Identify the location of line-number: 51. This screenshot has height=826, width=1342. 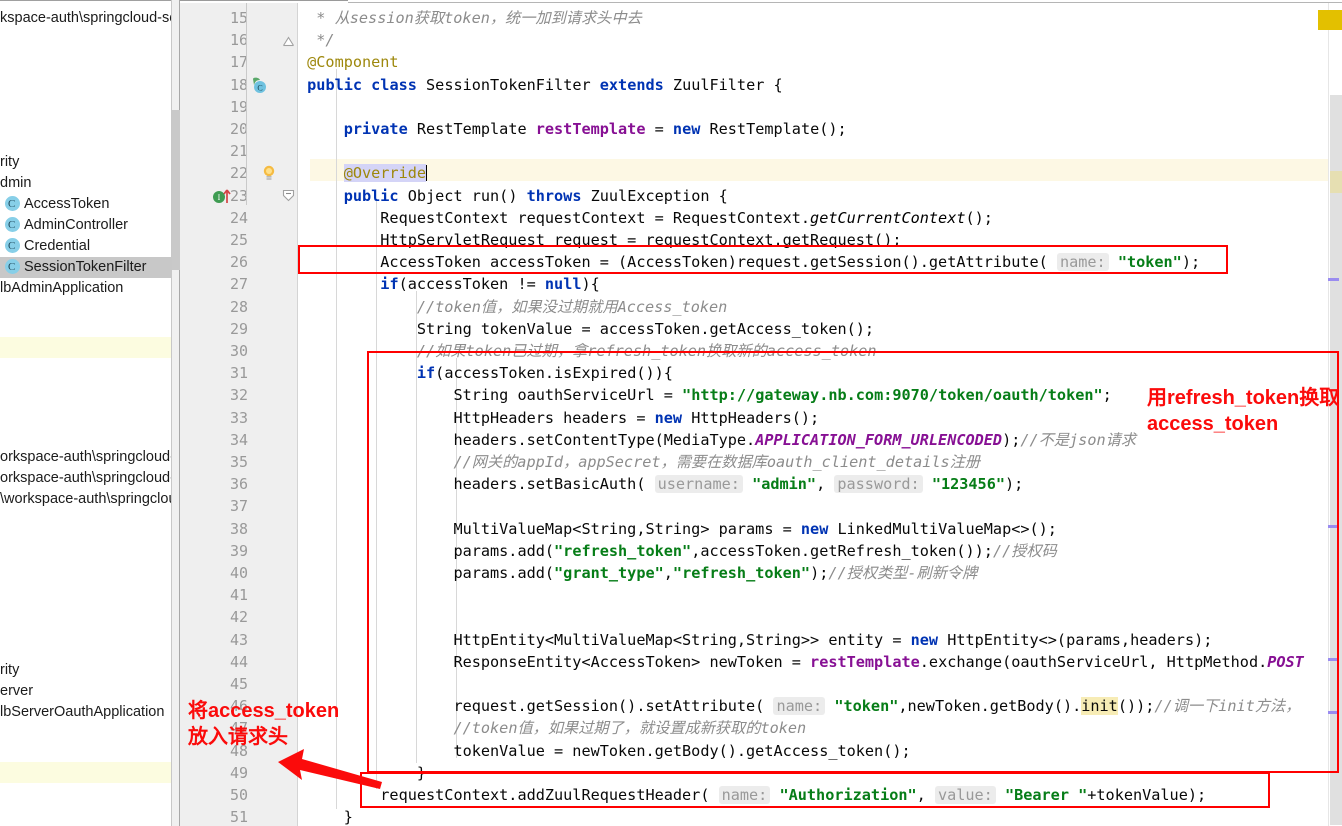
(216, 816).